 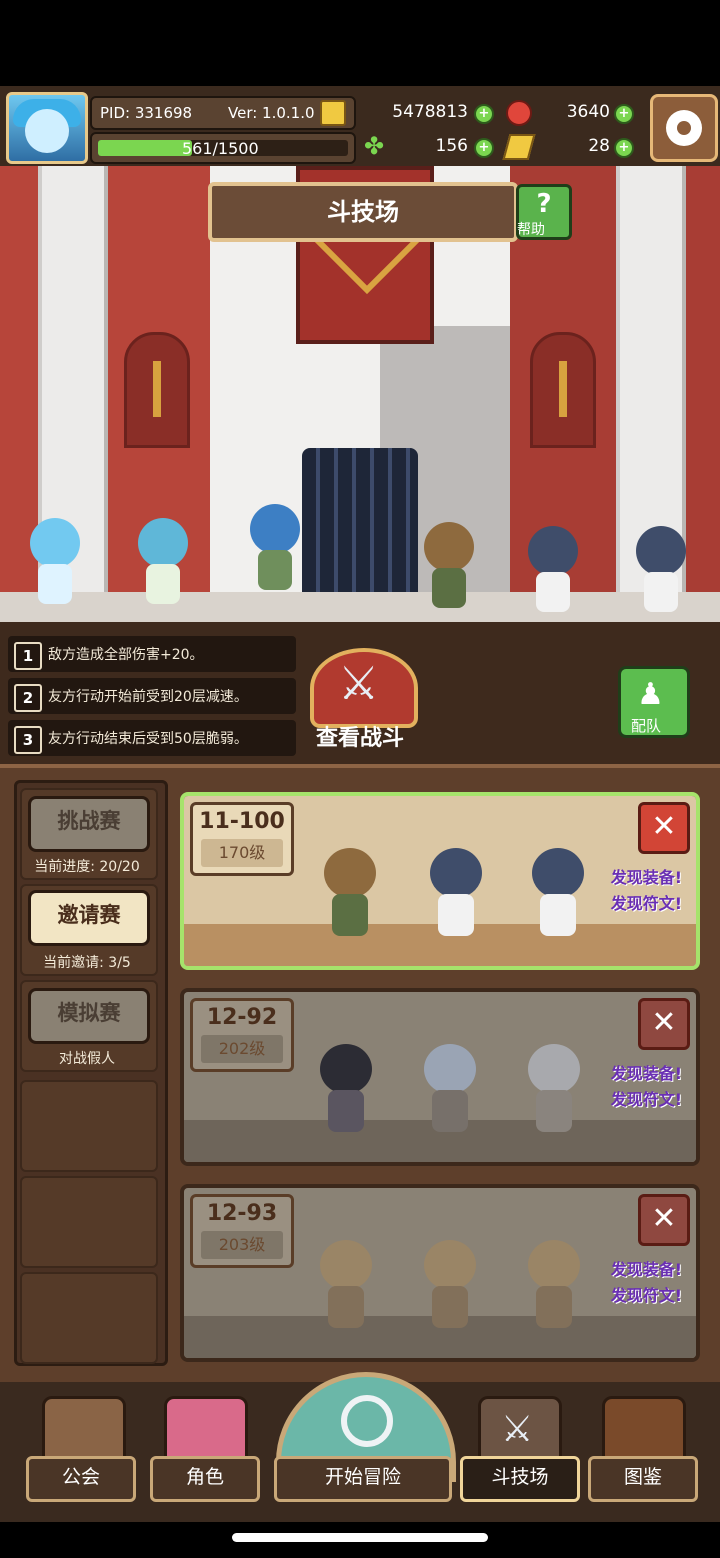 I want to click on crossed-swords-icon, so click(x=364, y=688).